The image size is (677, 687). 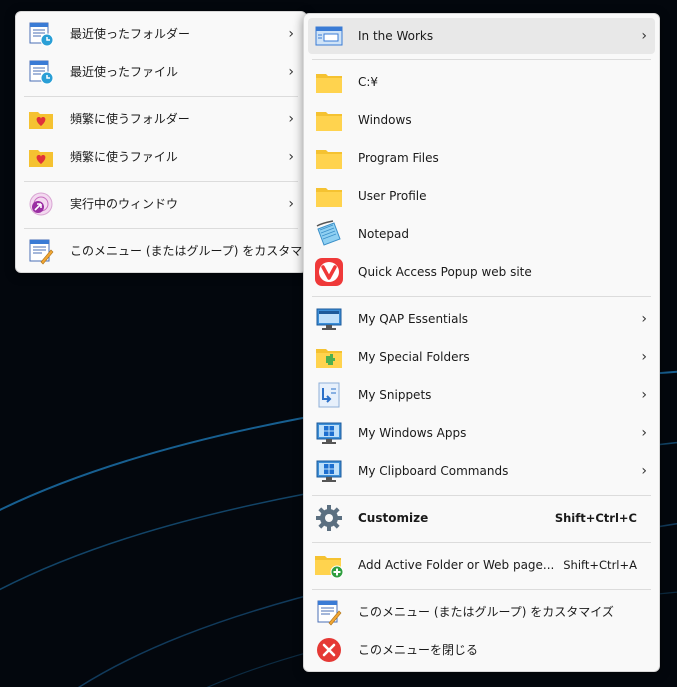 I want to click on menu-item-close-menu: このメニューを閉じる, so click(x=481, y=650).